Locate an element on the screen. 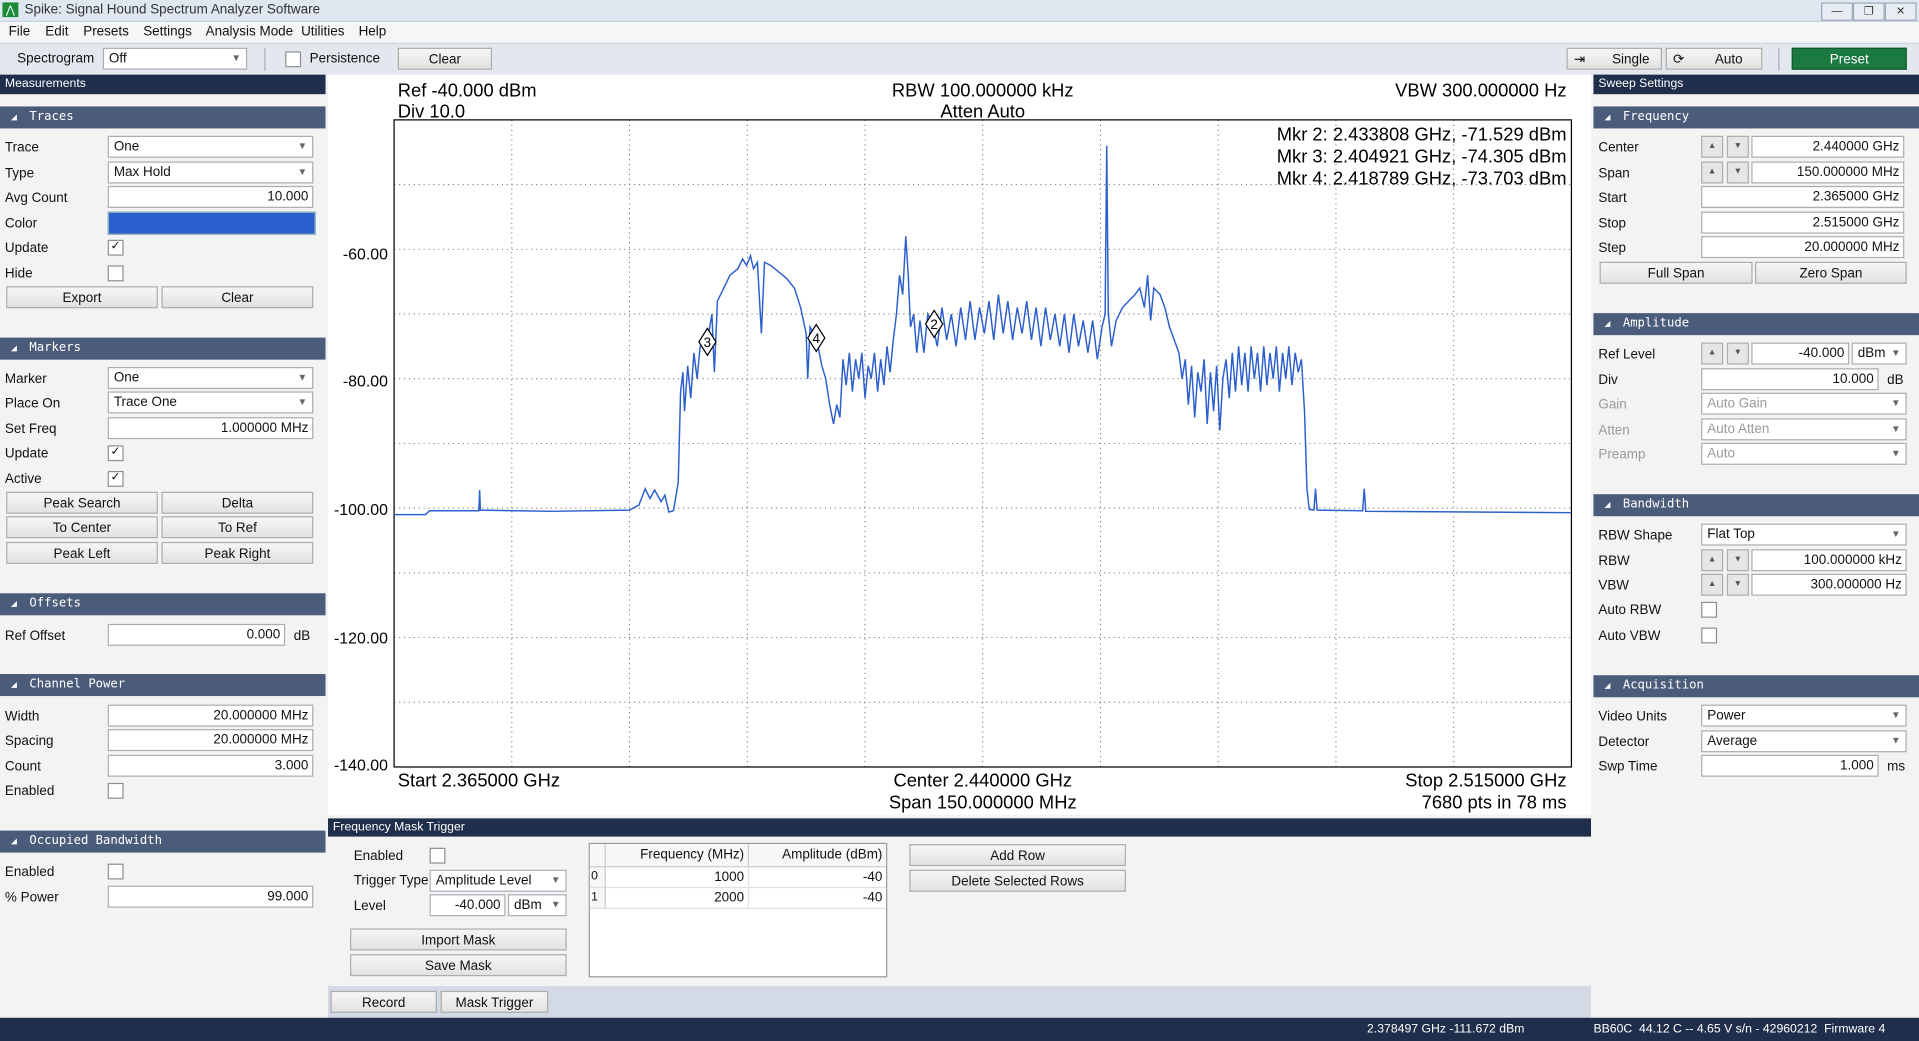 The height and width of the screenshot is (1041, 1919). menu-help: Help is located at coordinates (373, 31).